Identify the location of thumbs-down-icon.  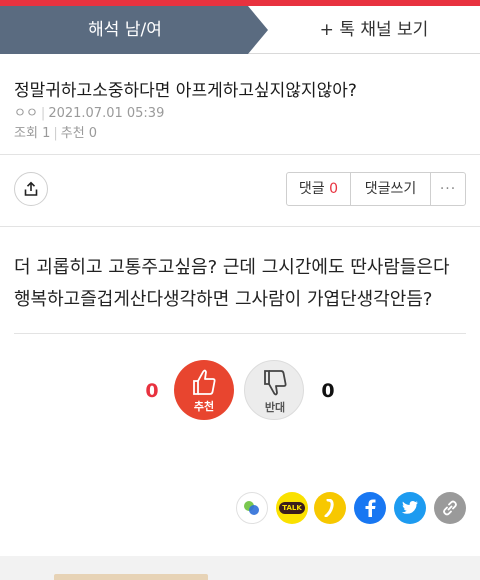
(275, 383).